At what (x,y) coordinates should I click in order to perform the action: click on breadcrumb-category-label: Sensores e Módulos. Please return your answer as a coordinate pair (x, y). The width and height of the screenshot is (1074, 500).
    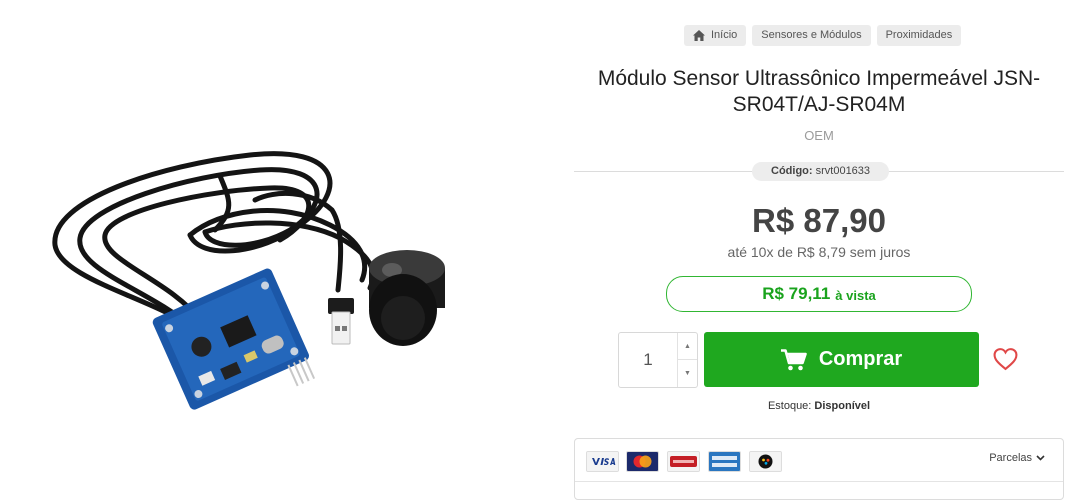
    Looking at the image, I should click on (811, 35).